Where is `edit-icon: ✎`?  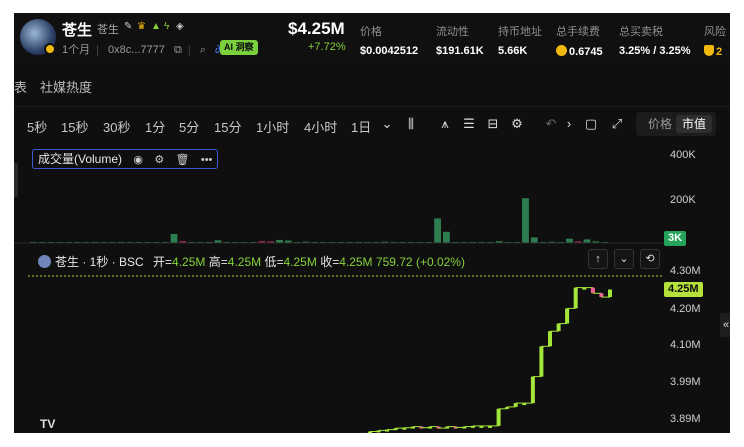
edit-icon: ✎ is located at coordinates (128, 26).